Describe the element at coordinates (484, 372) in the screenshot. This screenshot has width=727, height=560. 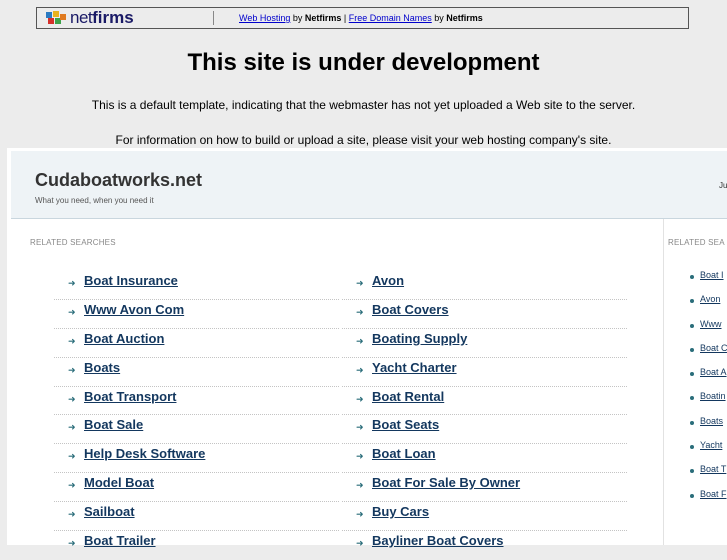
I see `related-search-item: ➜ Yacht Charter` at that location.